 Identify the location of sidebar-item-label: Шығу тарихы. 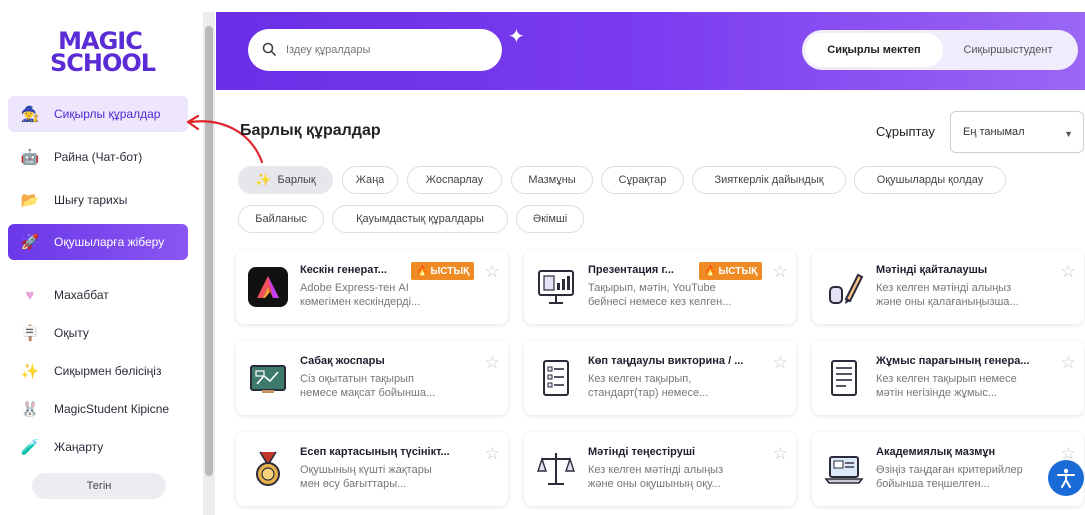
(91, 200).